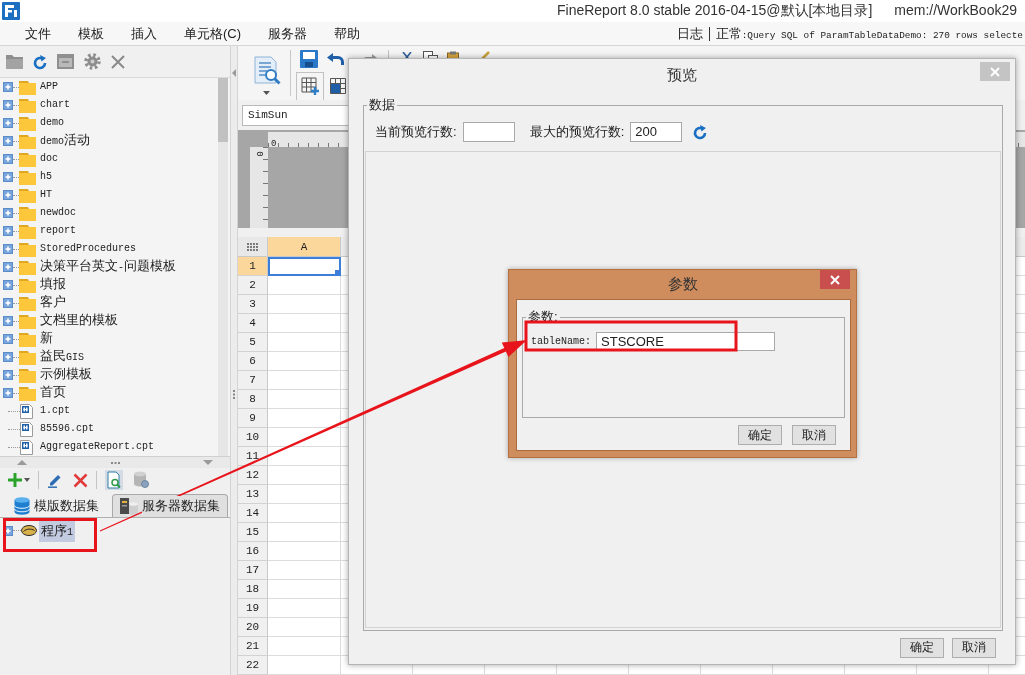 This screenshot has height=675, width=1025. What do you see at coordinates (253, 646) in the screenshot?
I see `row-header: 21` at bounding box center [253, 646].